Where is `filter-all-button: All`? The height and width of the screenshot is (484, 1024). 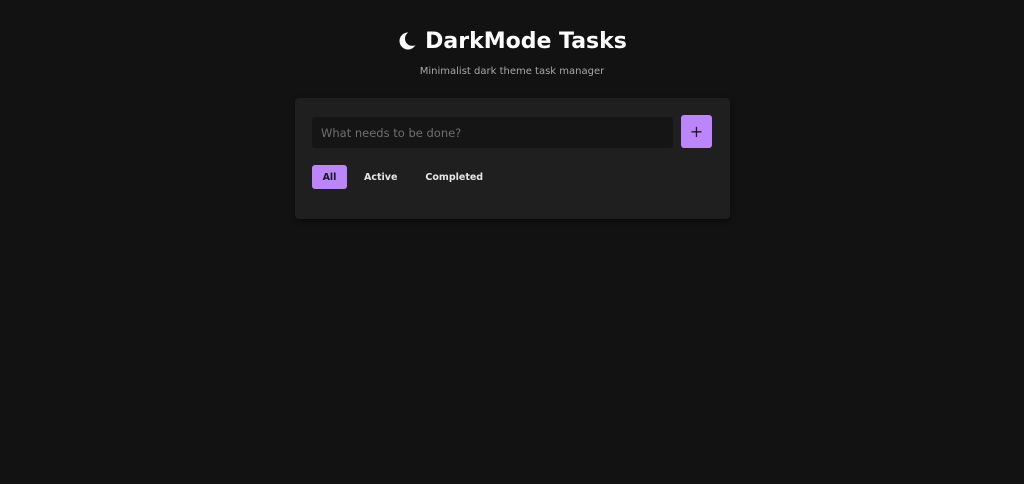
filter-all-button: All is located at coordinates (329, 177).